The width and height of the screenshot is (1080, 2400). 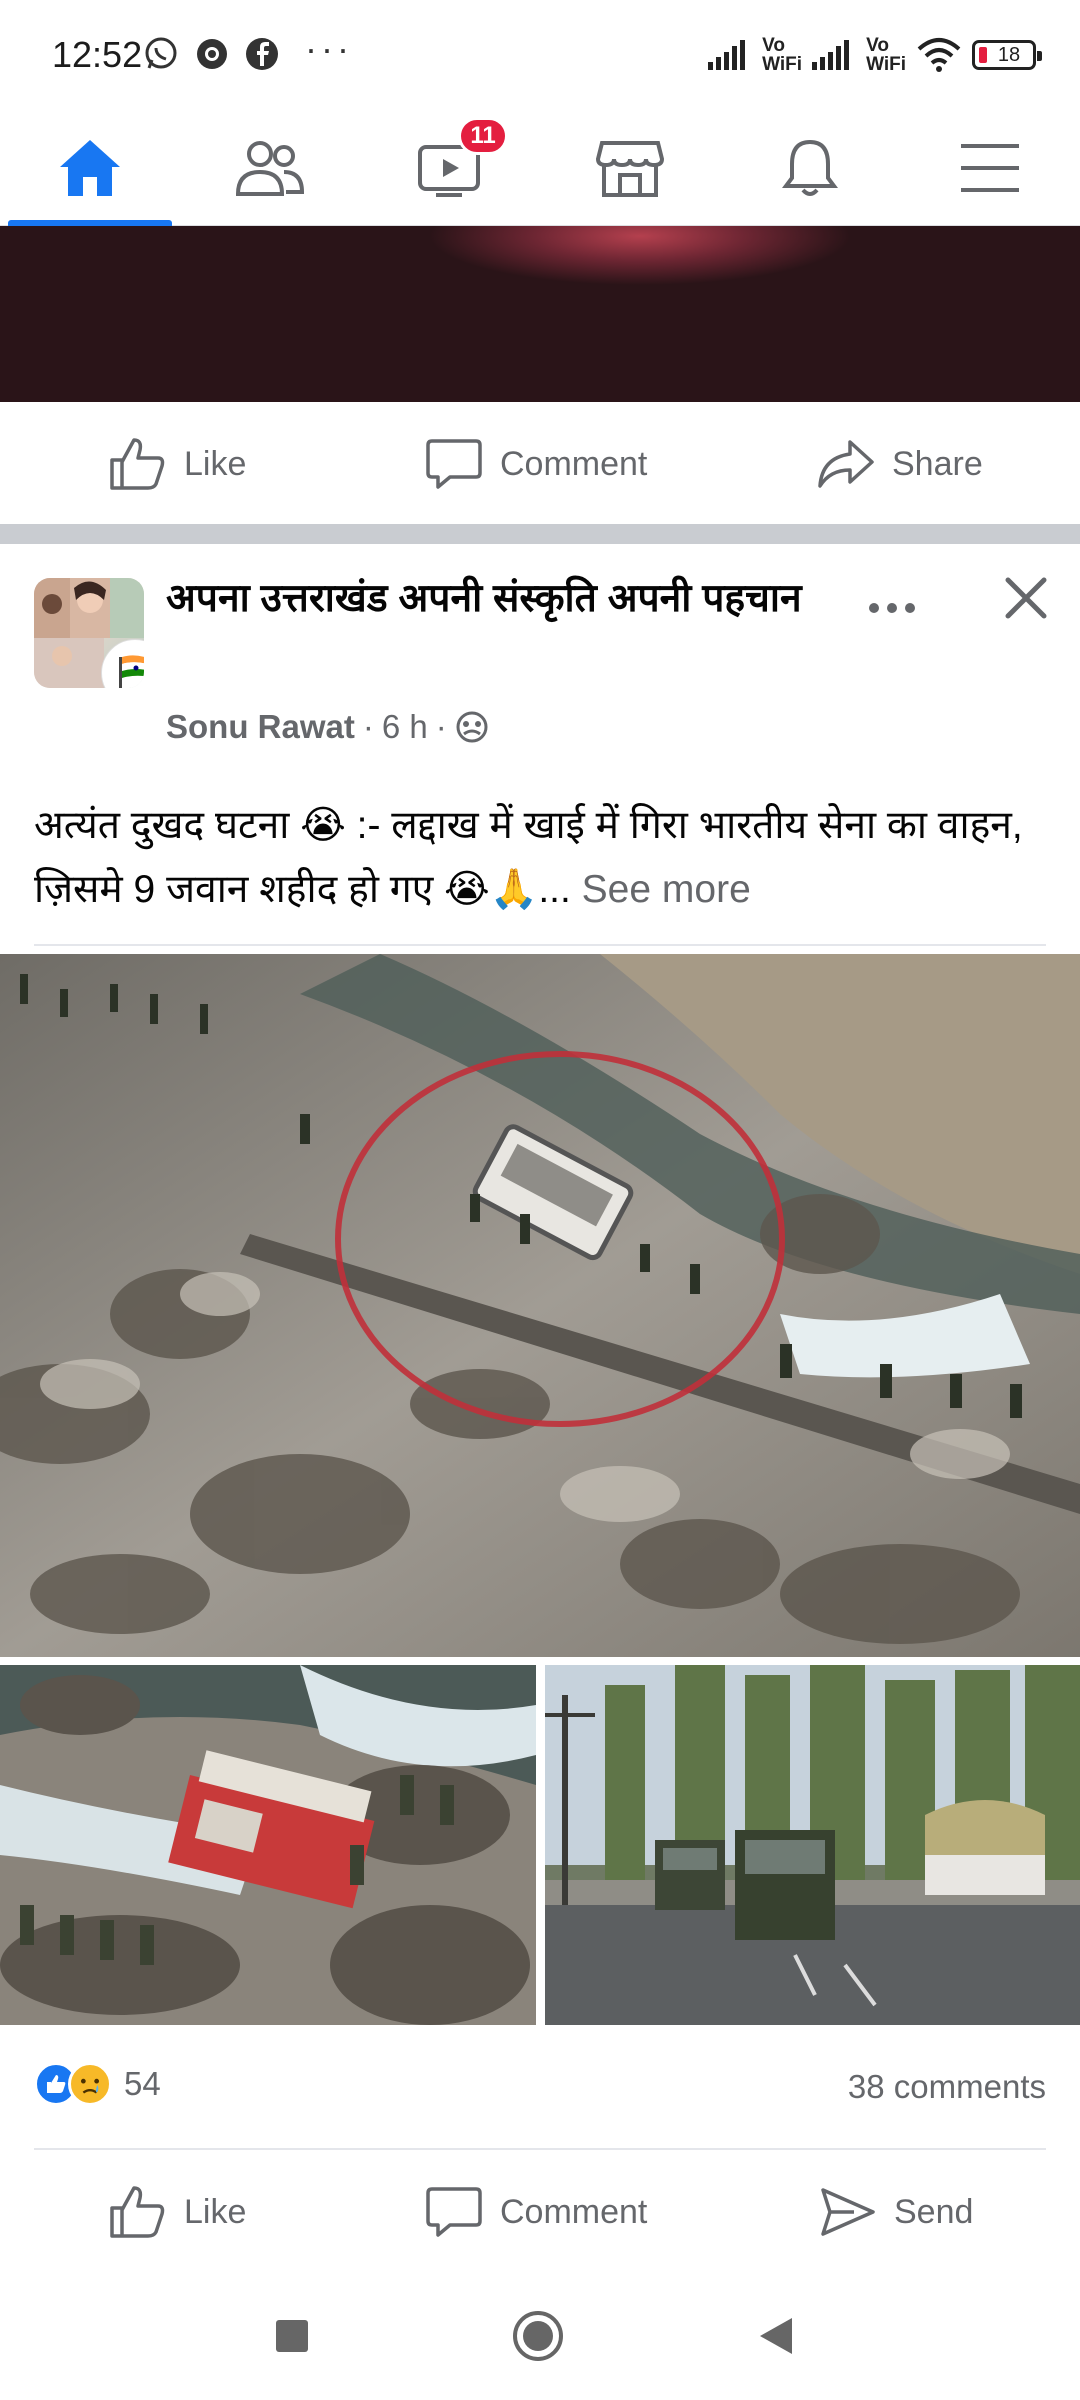 I want to click on reaction-count: 54, so click(x=142, y=2083).